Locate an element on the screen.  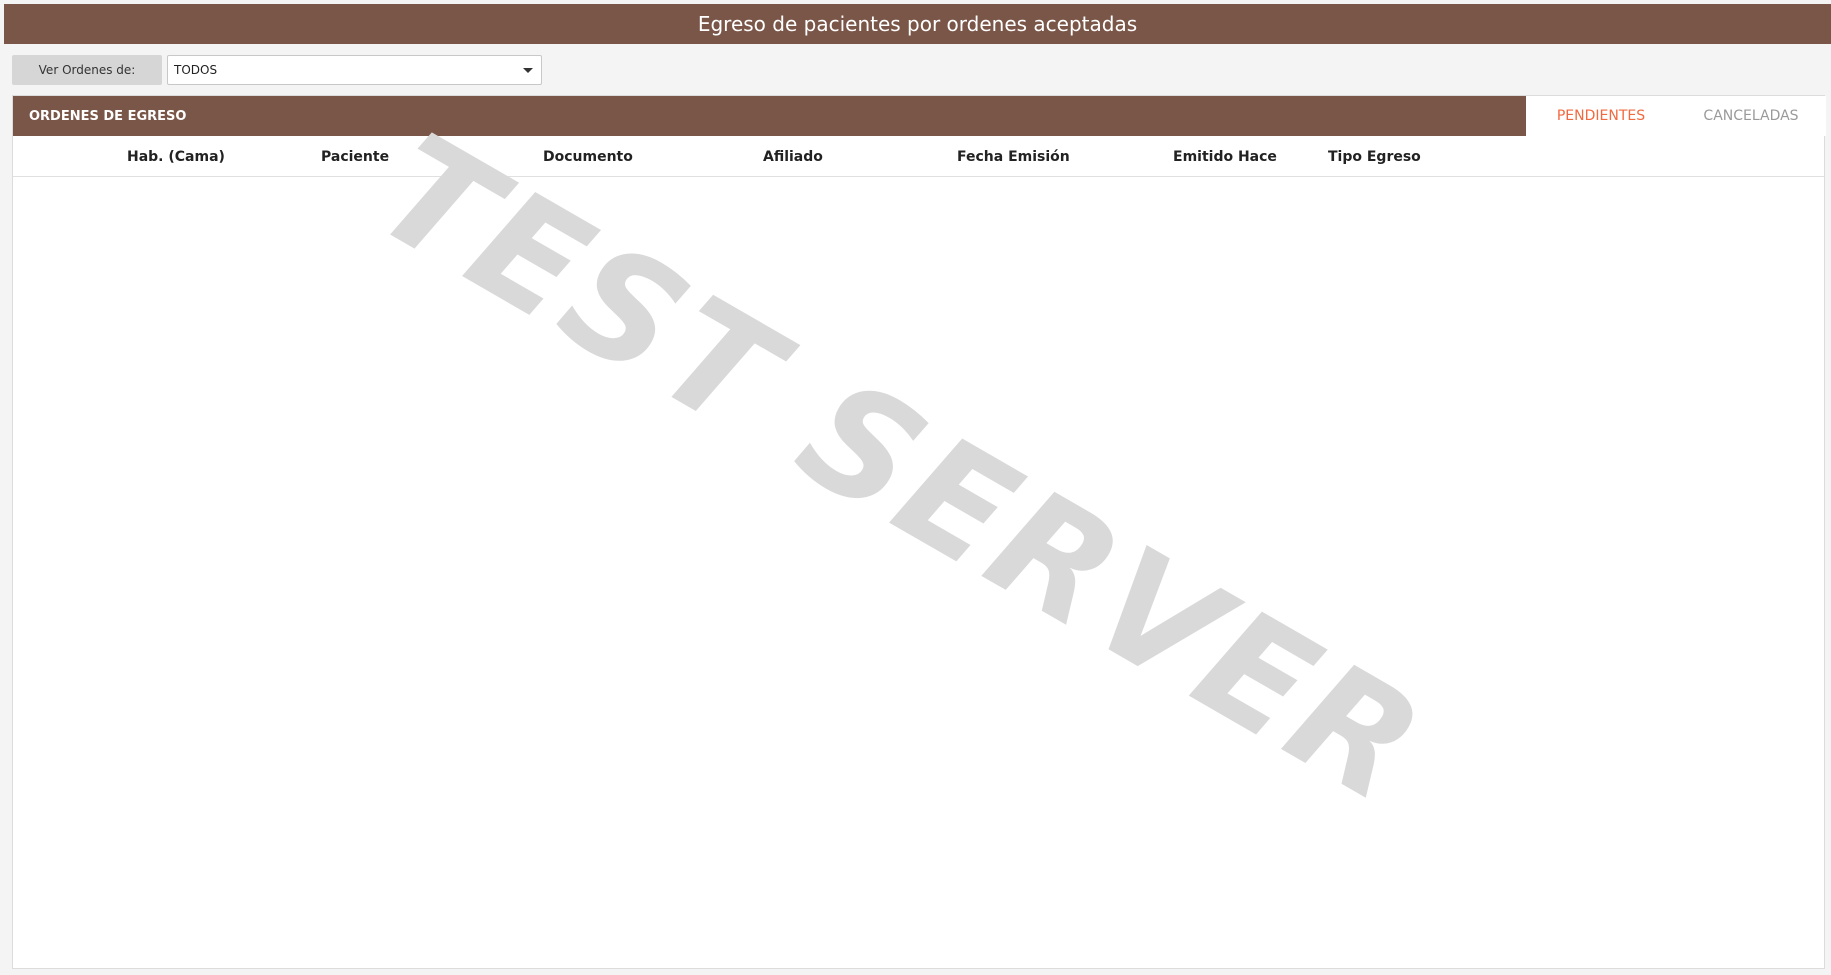
column-header-emitido-hace: Emitido Hace is located at coordinates (1225, 156).